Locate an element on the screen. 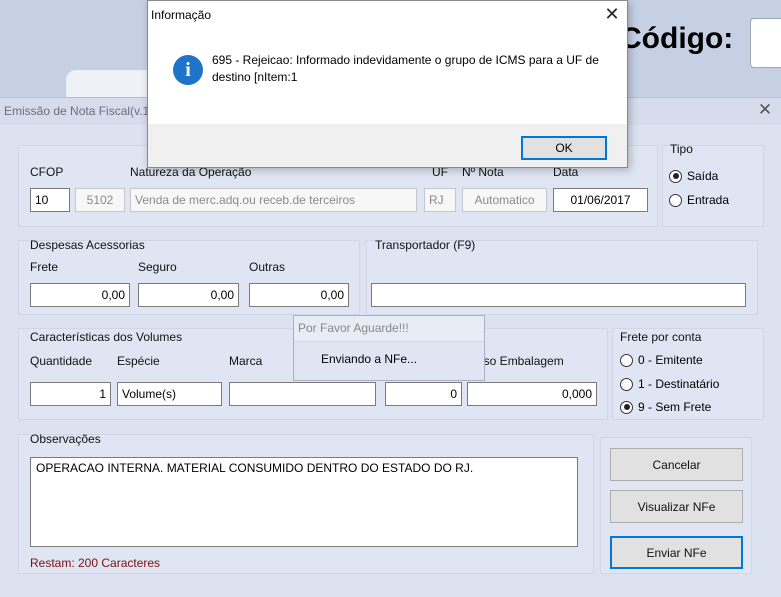 The width and height of the screenshot is (781, 597). message-box-title: Informação is located at coordinates (181, 15).